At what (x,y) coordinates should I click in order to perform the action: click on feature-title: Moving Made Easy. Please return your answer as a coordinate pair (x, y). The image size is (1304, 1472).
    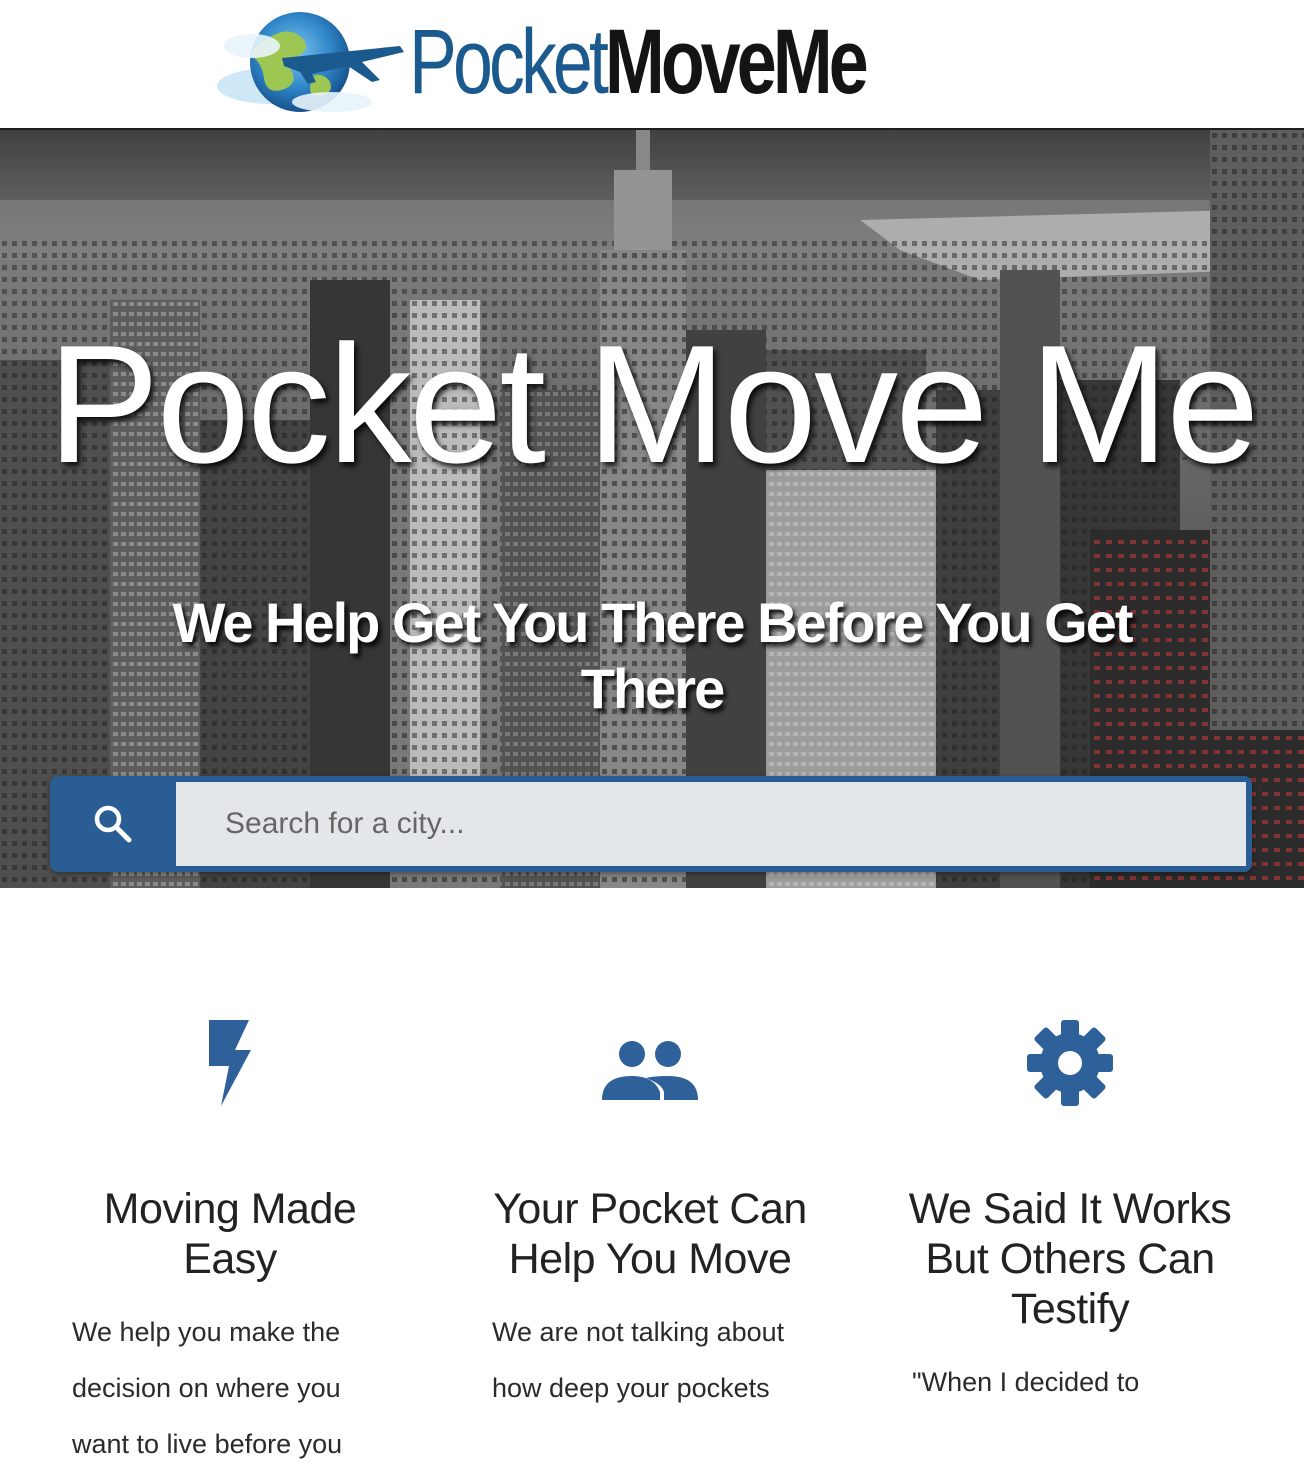
    Looking at the image, I should click on (230, 1234).